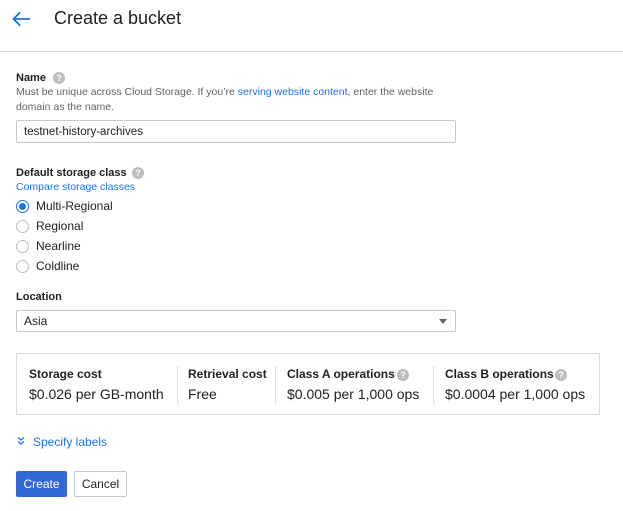  I want to click on compare-storage-classes-link: Compare storage classes, so click(241, 187).